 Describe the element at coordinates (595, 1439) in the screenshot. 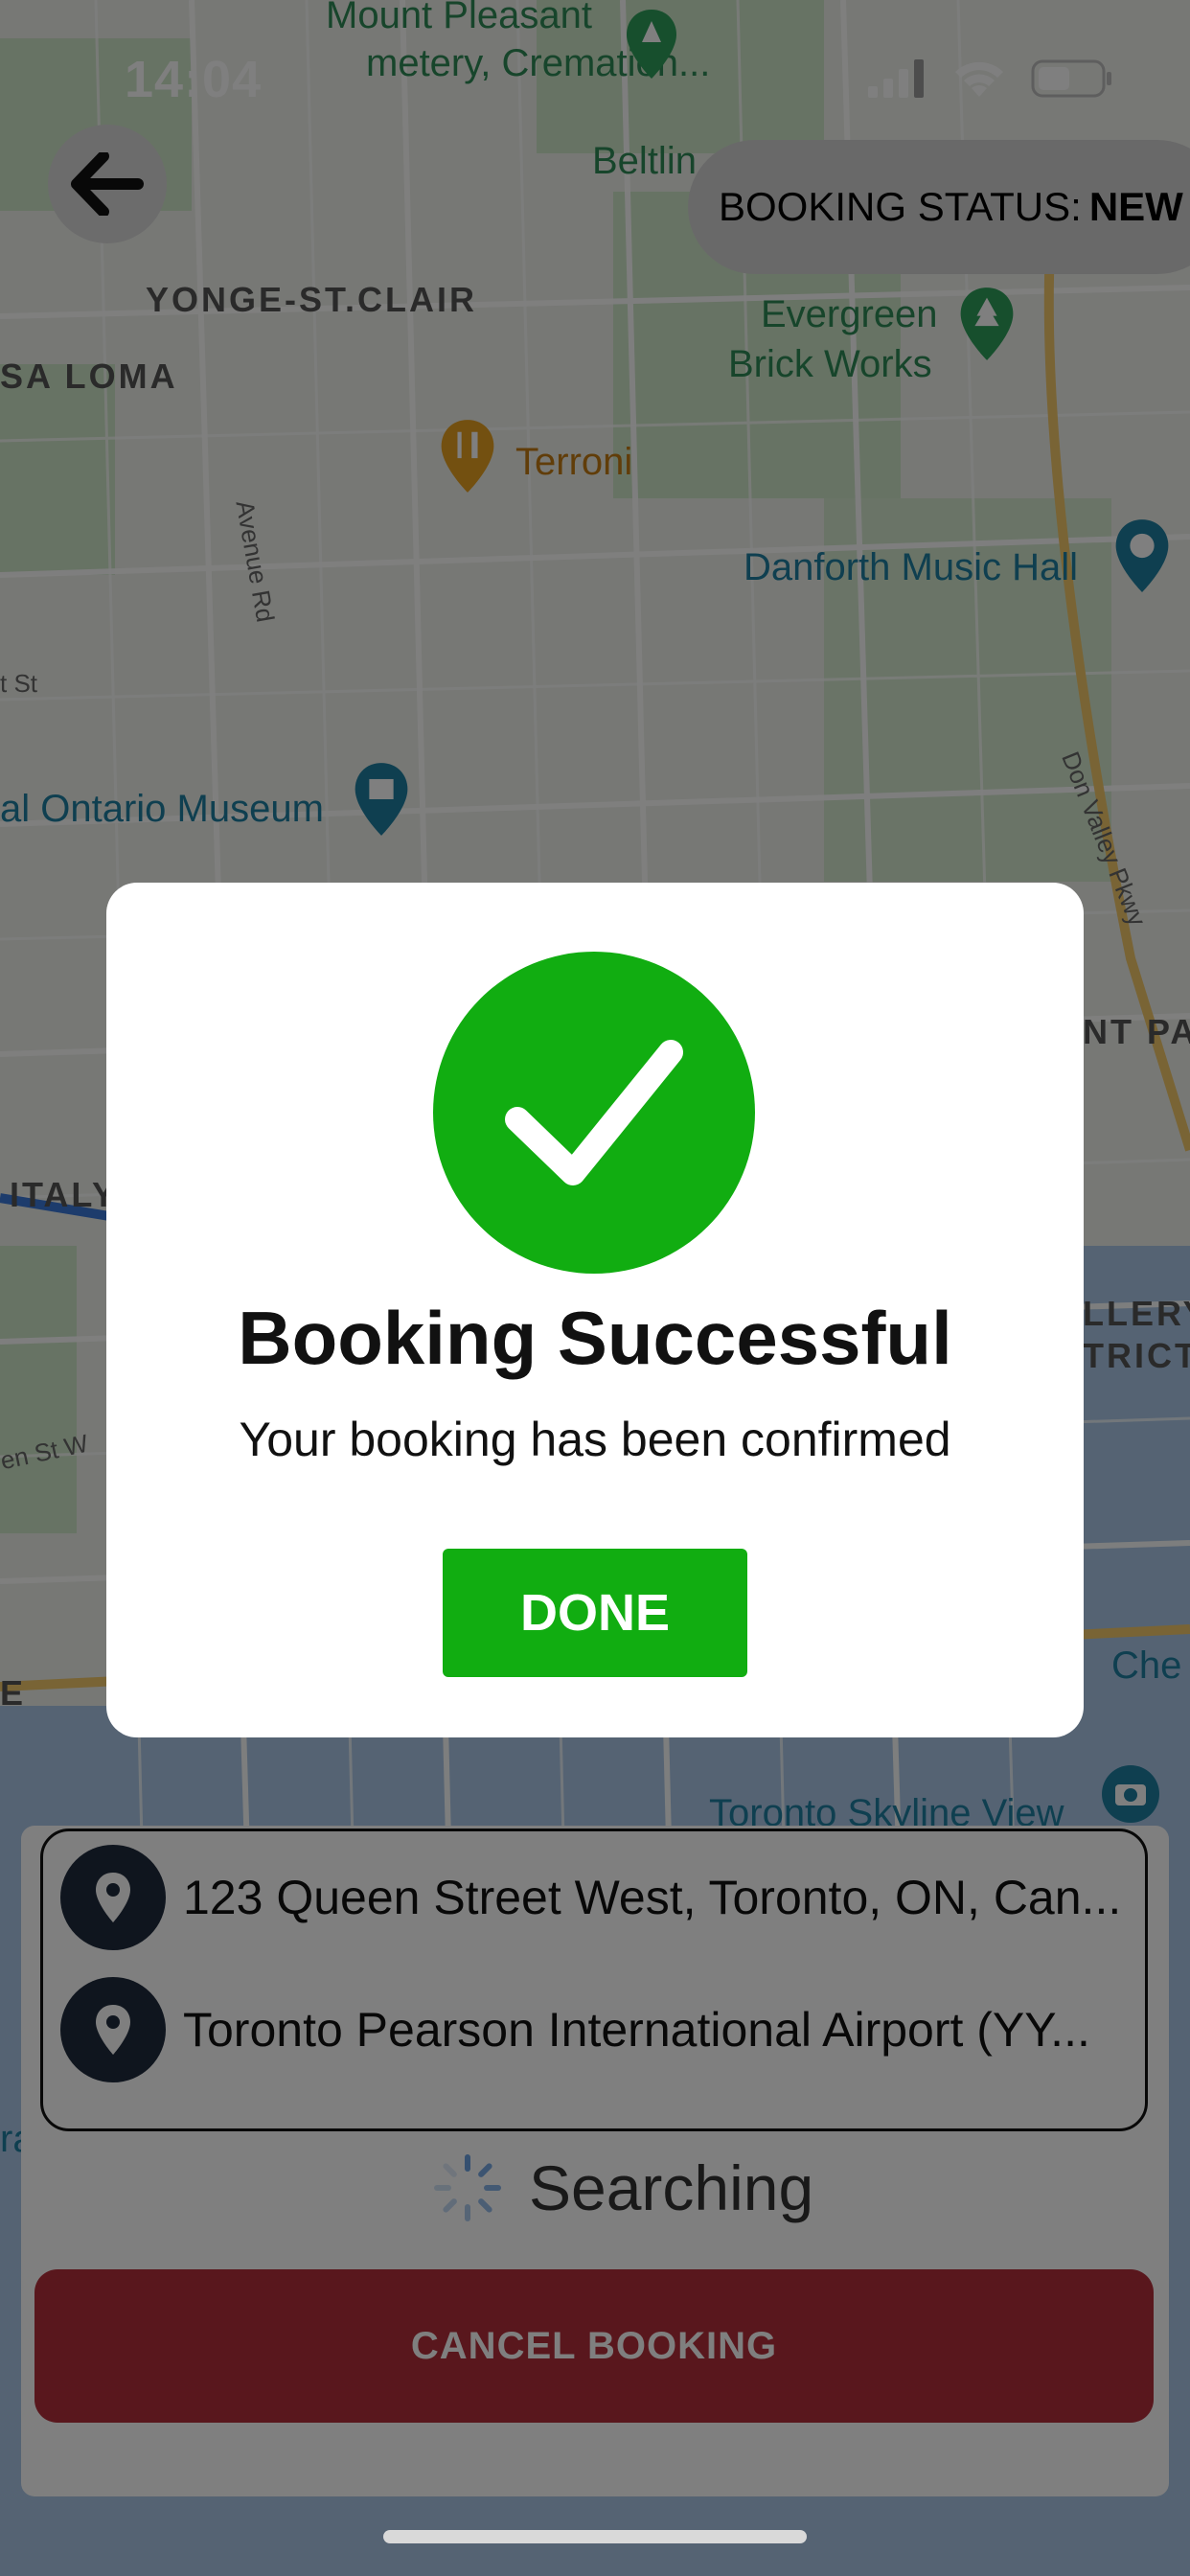

I see `dialog-subtitle: Your booking has been confirmed` at that location.